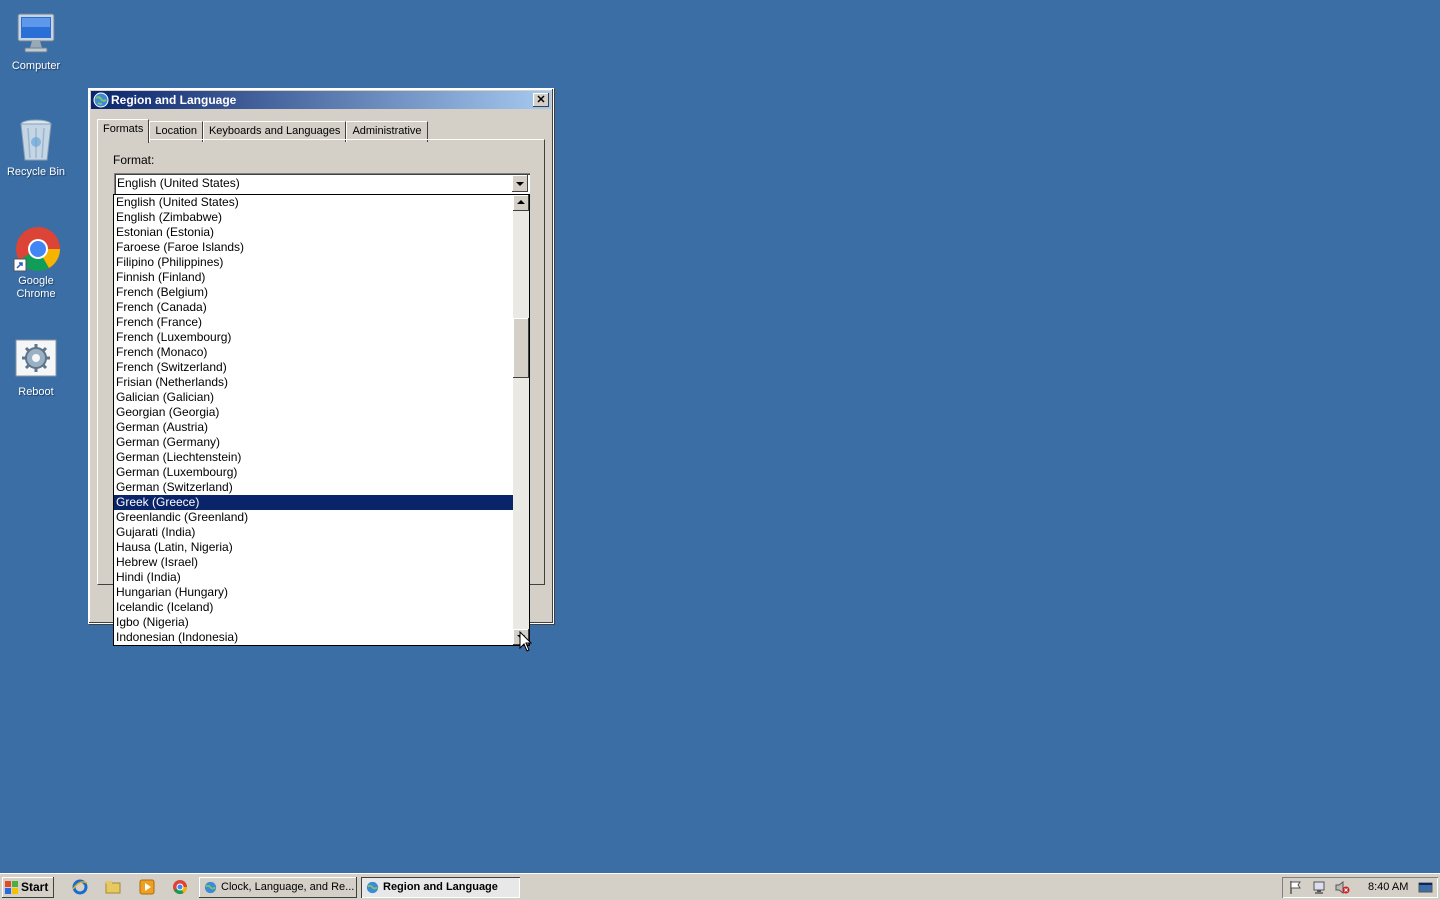 This screenshot has width=1440, height=900. I want to click on window-titlebar: Region and Language ✕, so click(321, 100).